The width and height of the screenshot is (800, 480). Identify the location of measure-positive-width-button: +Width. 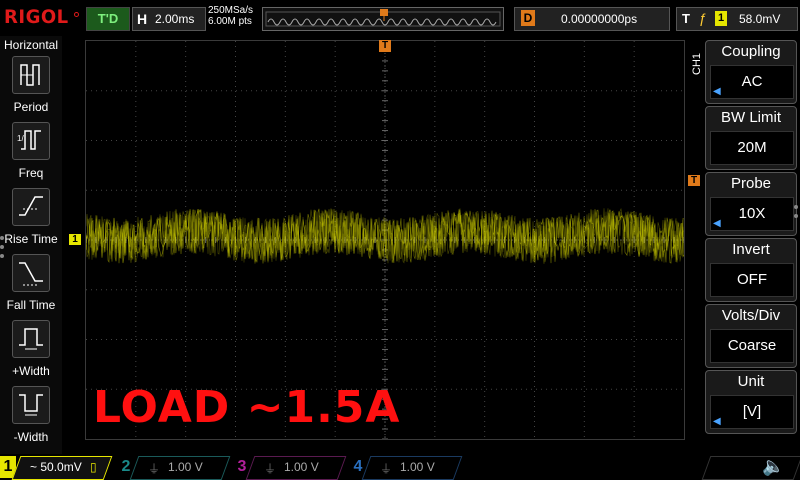
(31, 352).